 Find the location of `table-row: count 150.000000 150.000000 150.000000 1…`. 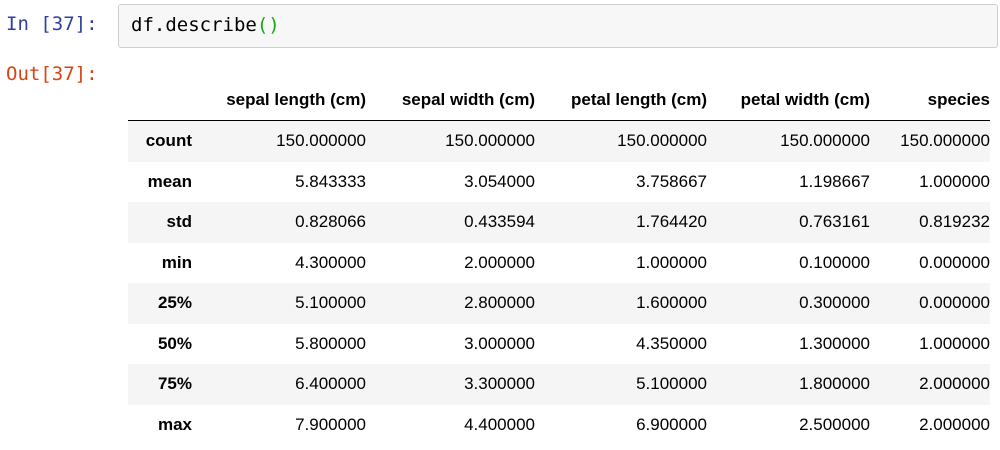

table-row: count 150.000000 150.000000 150.000000 1… is located at coordinates (559, 141).